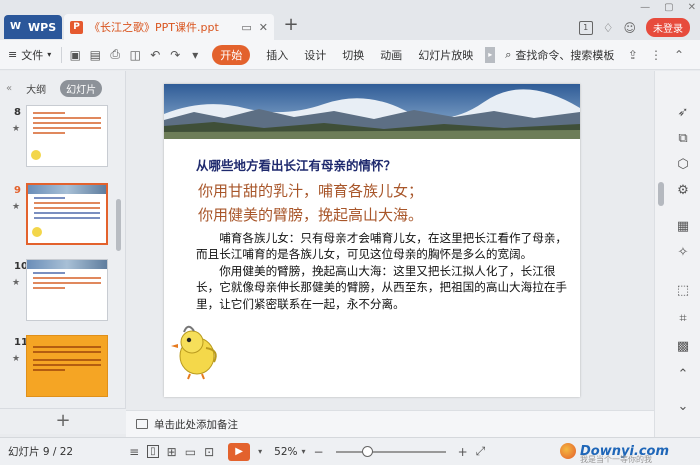 This screenshot has height=465, width=700. Describe the element at coordinates (490, 54) in the screenshot. I see `more-tabs-button: ▸` at that location.